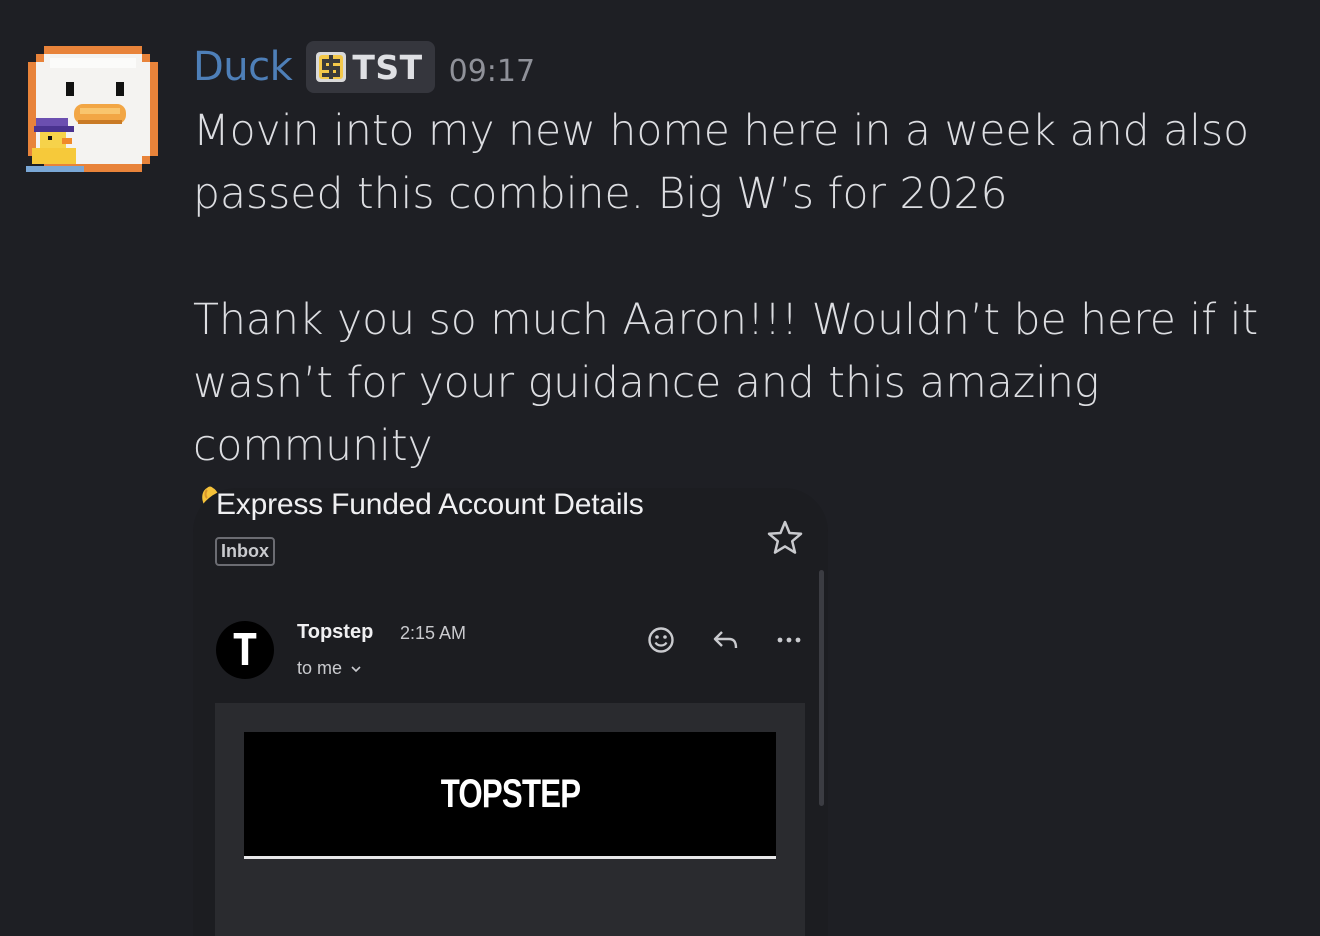  What do you see at coordinates (331, 67) in the screenshot?
I see `gold-coin-icon` at bounding box center [331, 67].